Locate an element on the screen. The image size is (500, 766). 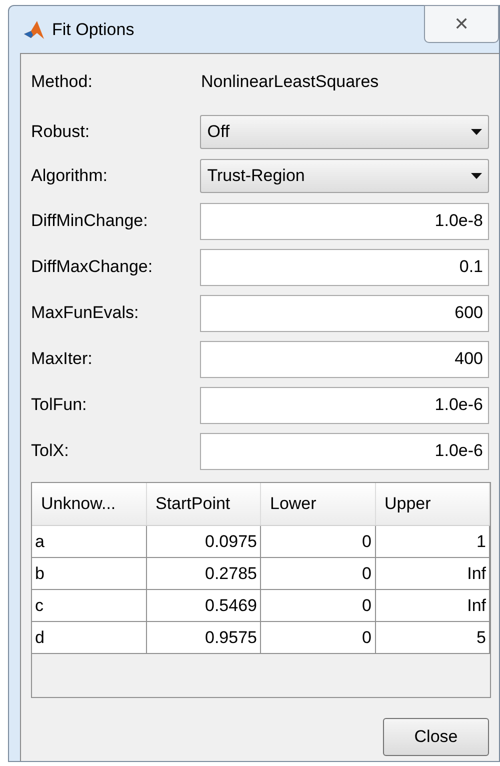
table-cell: 0.5469 is located at coordinates (203, 605).